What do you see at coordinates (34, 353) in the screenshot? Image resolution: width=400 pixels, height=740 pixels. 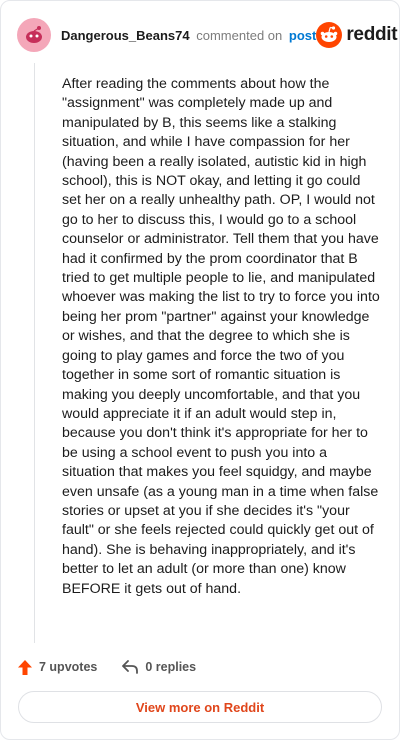 I see `thread-line` at bounding box center [34, 353].